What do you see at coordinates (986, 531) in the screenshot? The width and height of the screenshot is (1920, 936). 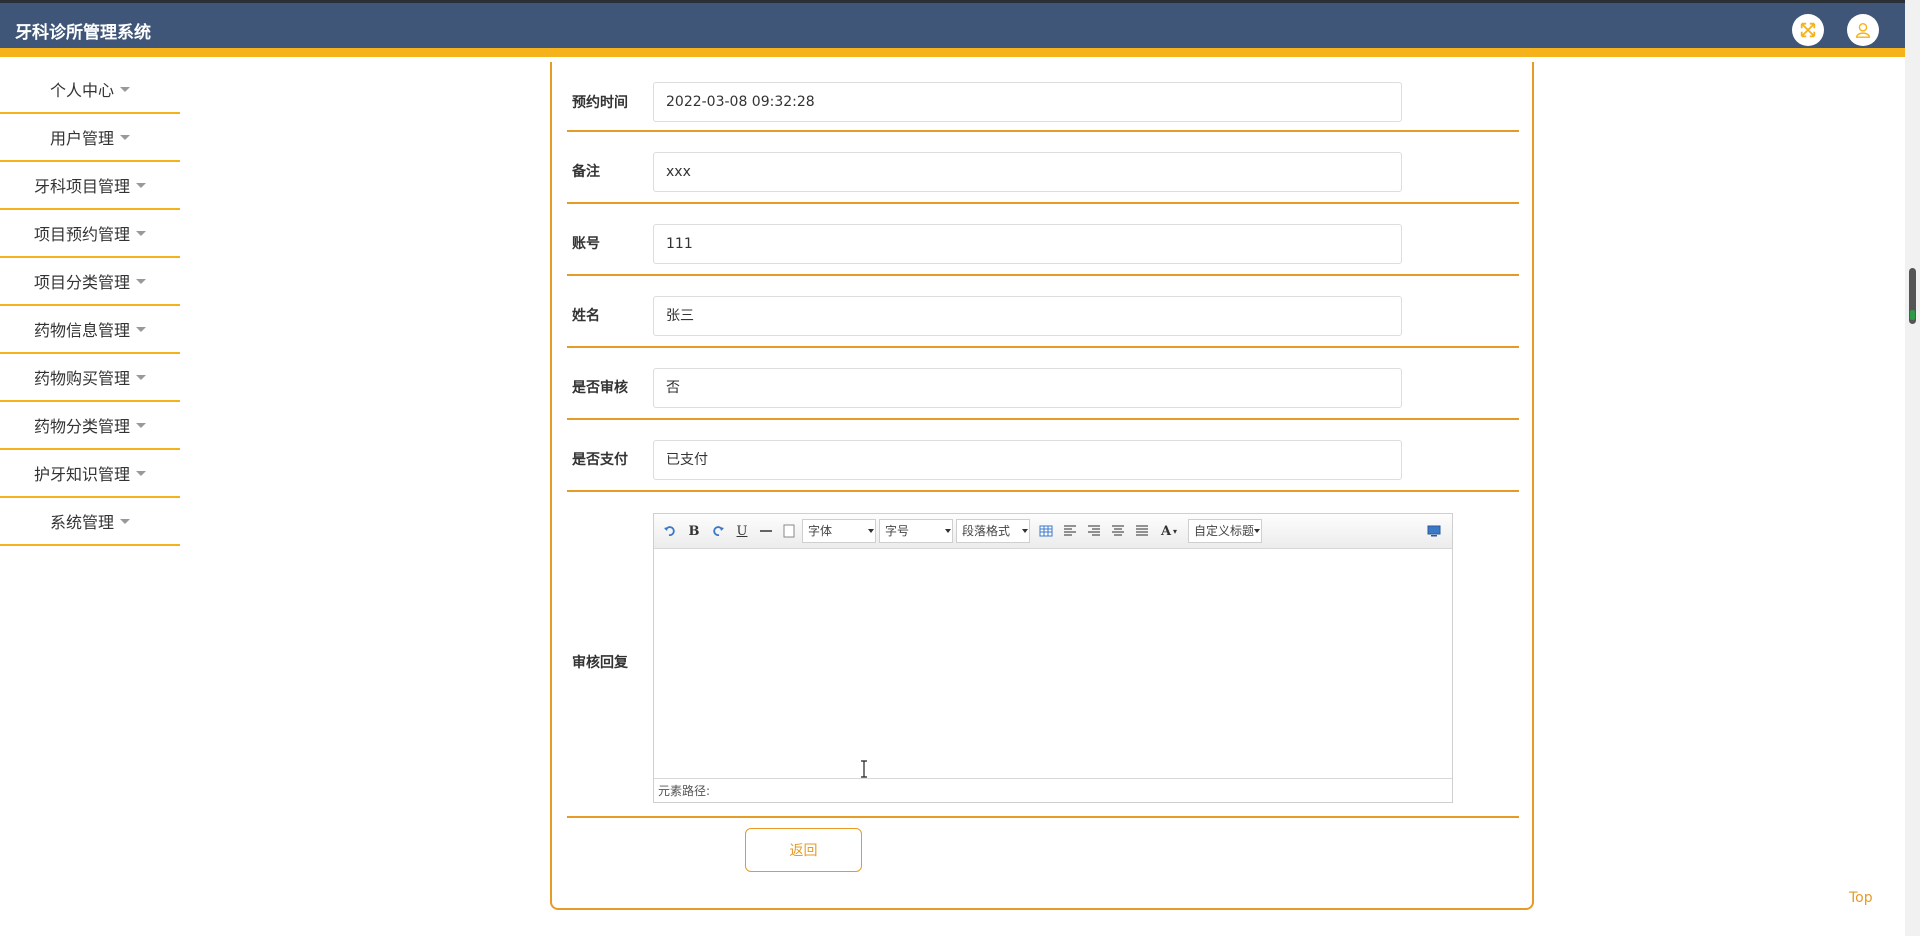 I see `paragraph-format-select-label: 段落格式` at bounding box center [986, 531].